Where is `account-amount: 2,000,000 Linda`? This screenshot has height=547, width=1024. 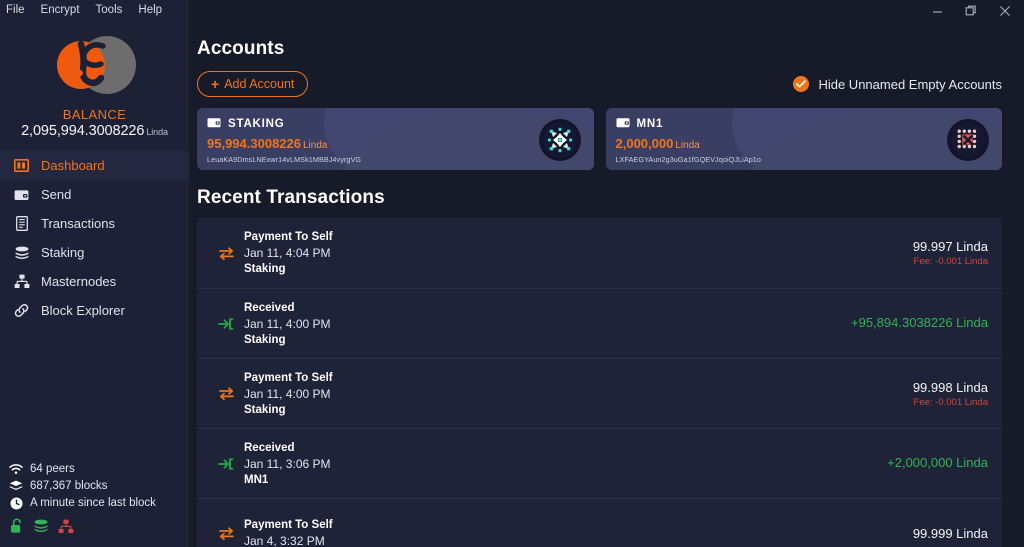
account-amount: 2,000,000 Linda is located at coordinates (804, 143).